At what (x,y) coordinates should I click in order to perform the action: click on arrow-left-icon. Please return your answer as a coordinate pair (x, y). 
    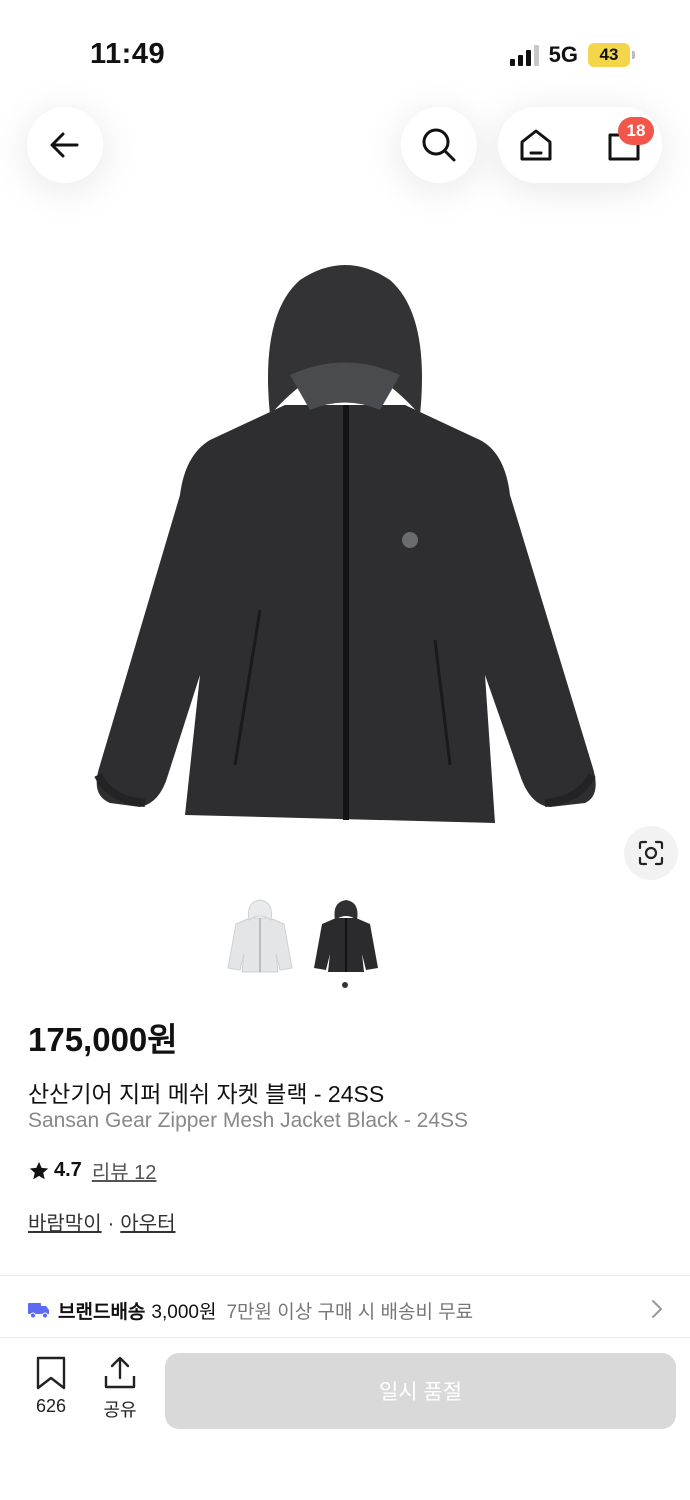
    Looking at the image, I should click on (64, 145).